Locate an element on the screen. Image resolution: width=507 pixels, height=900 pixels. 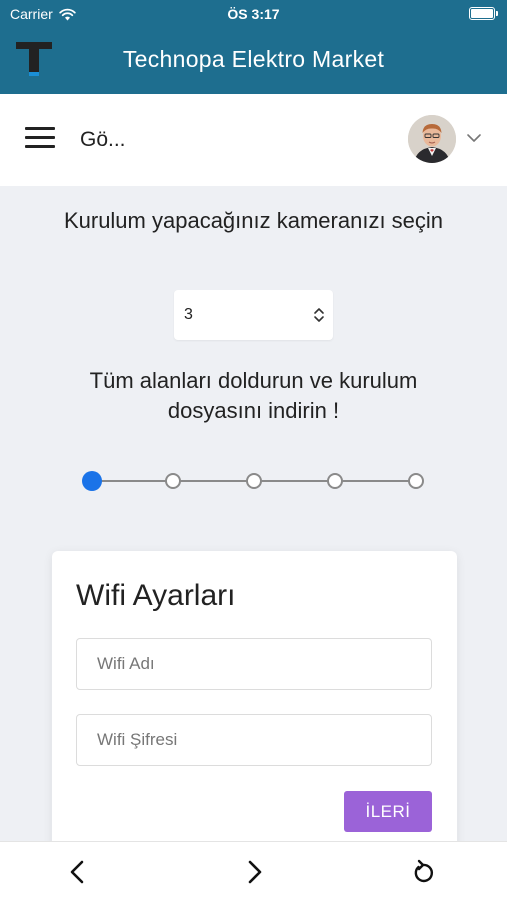
progress-stepper is located at coordinates (254, 481).